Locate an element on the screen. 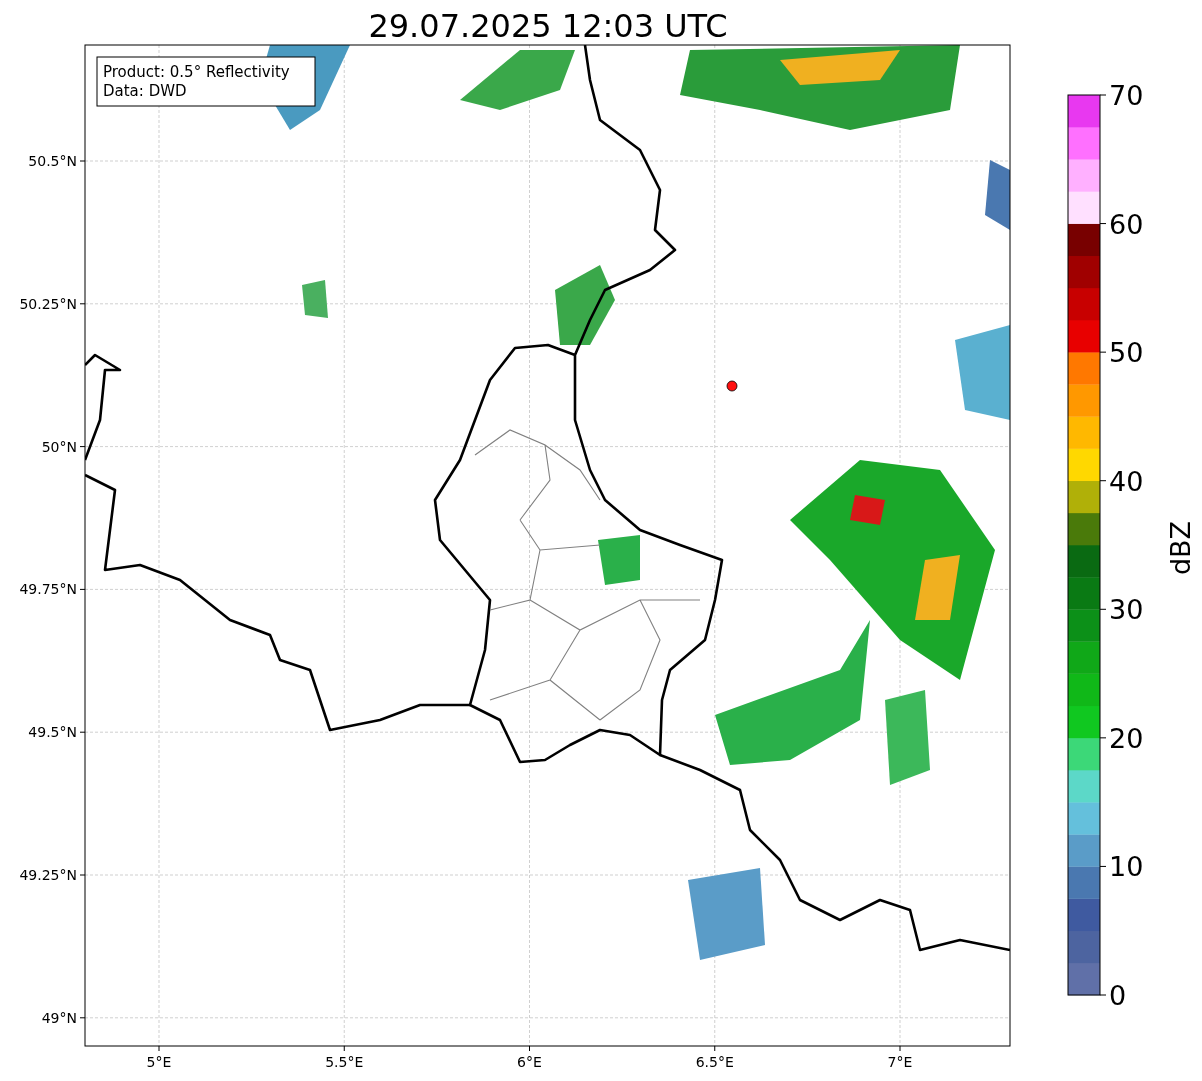  axis-tick-label: 49.5°N is located at coordinates (52, 732).